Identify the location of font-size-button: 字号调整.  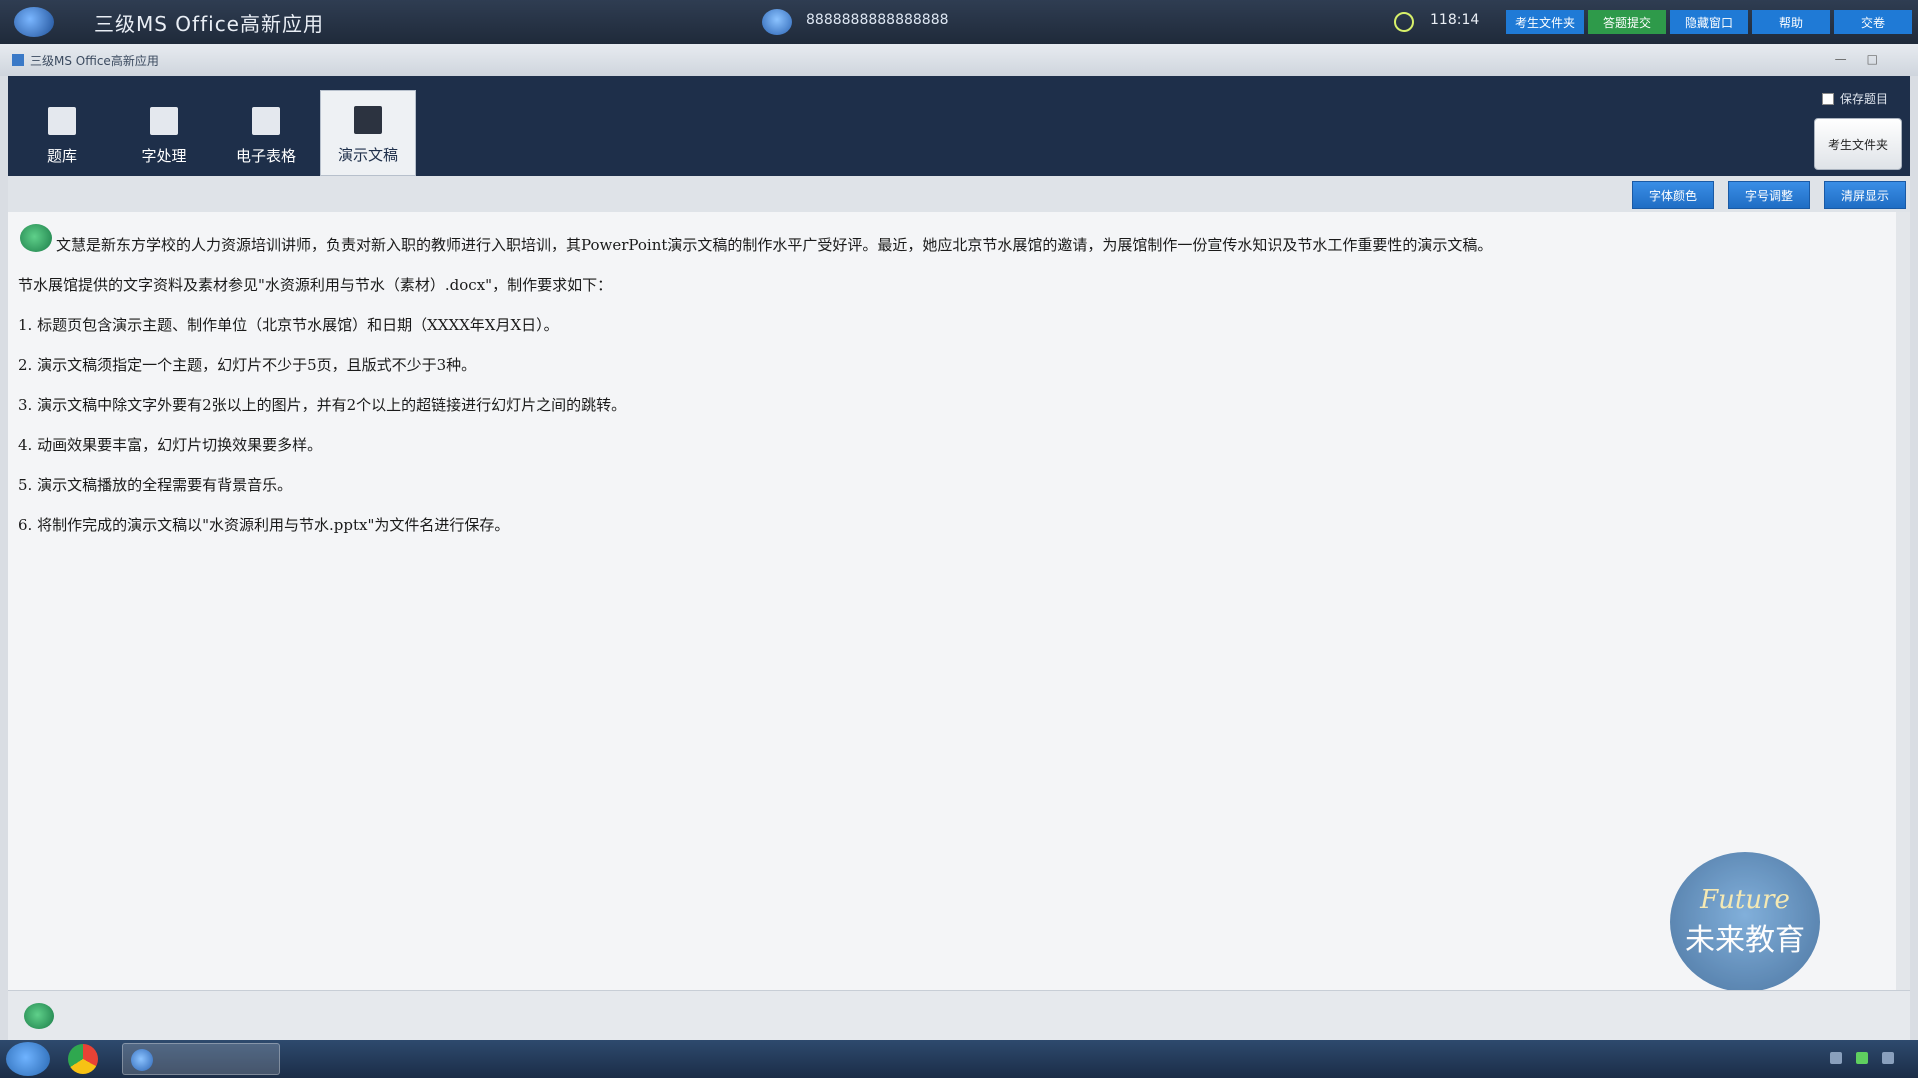
(1769, 195).